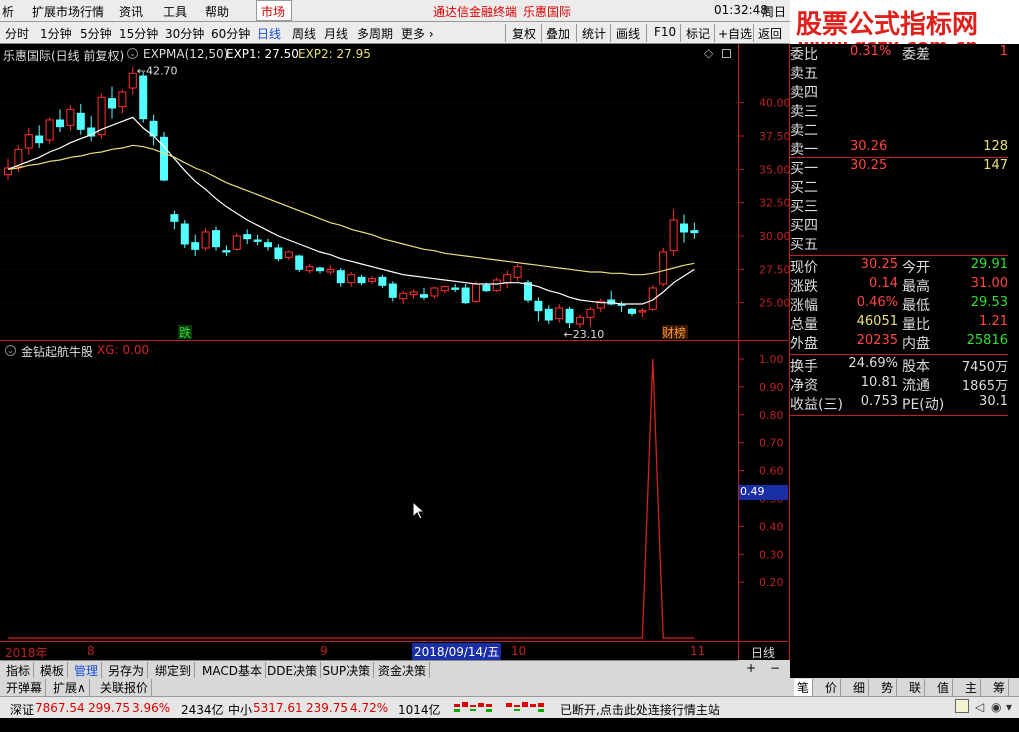 The width and height of the screenshot is (1019, 732). I want to click on stat-value: 1.21, so click(993, 321).